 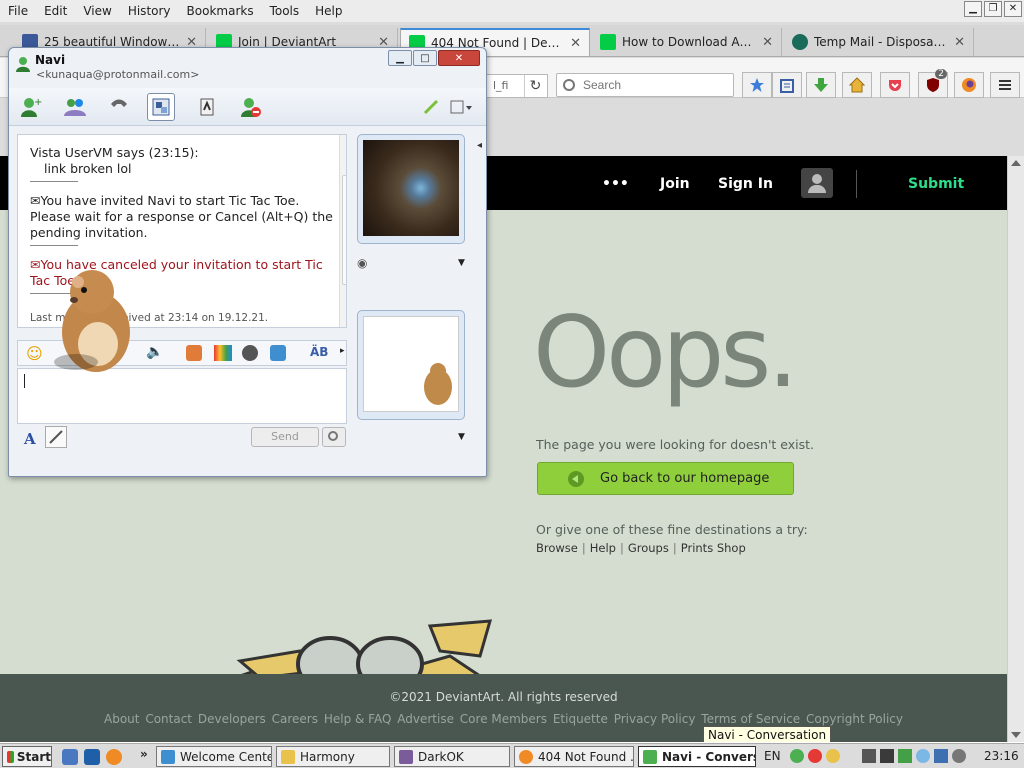 What do you see at coordinates (30, 439) in the screenshot?
I see `font-icon: A` at bounding box center [30, 439].